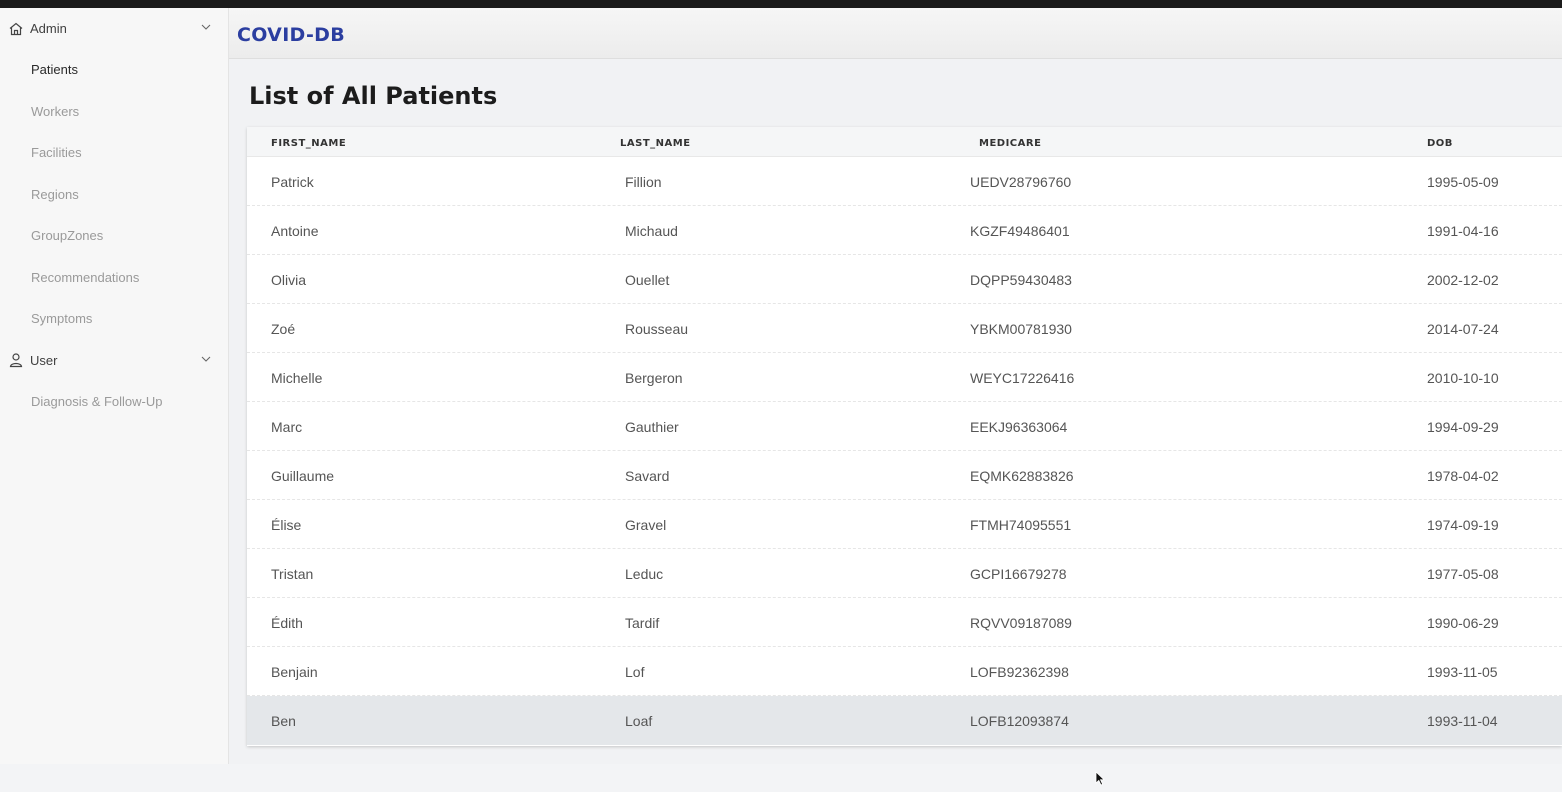  Describe the element at coordinates (1463, 280) in the screenshot. I see `cell-dob: 2002-12-02` at that location.